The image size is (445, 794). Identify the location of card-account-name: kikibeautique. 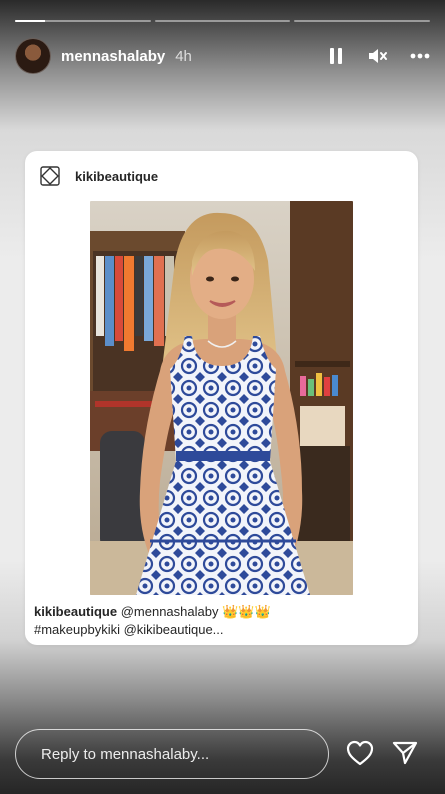
(116, 176).